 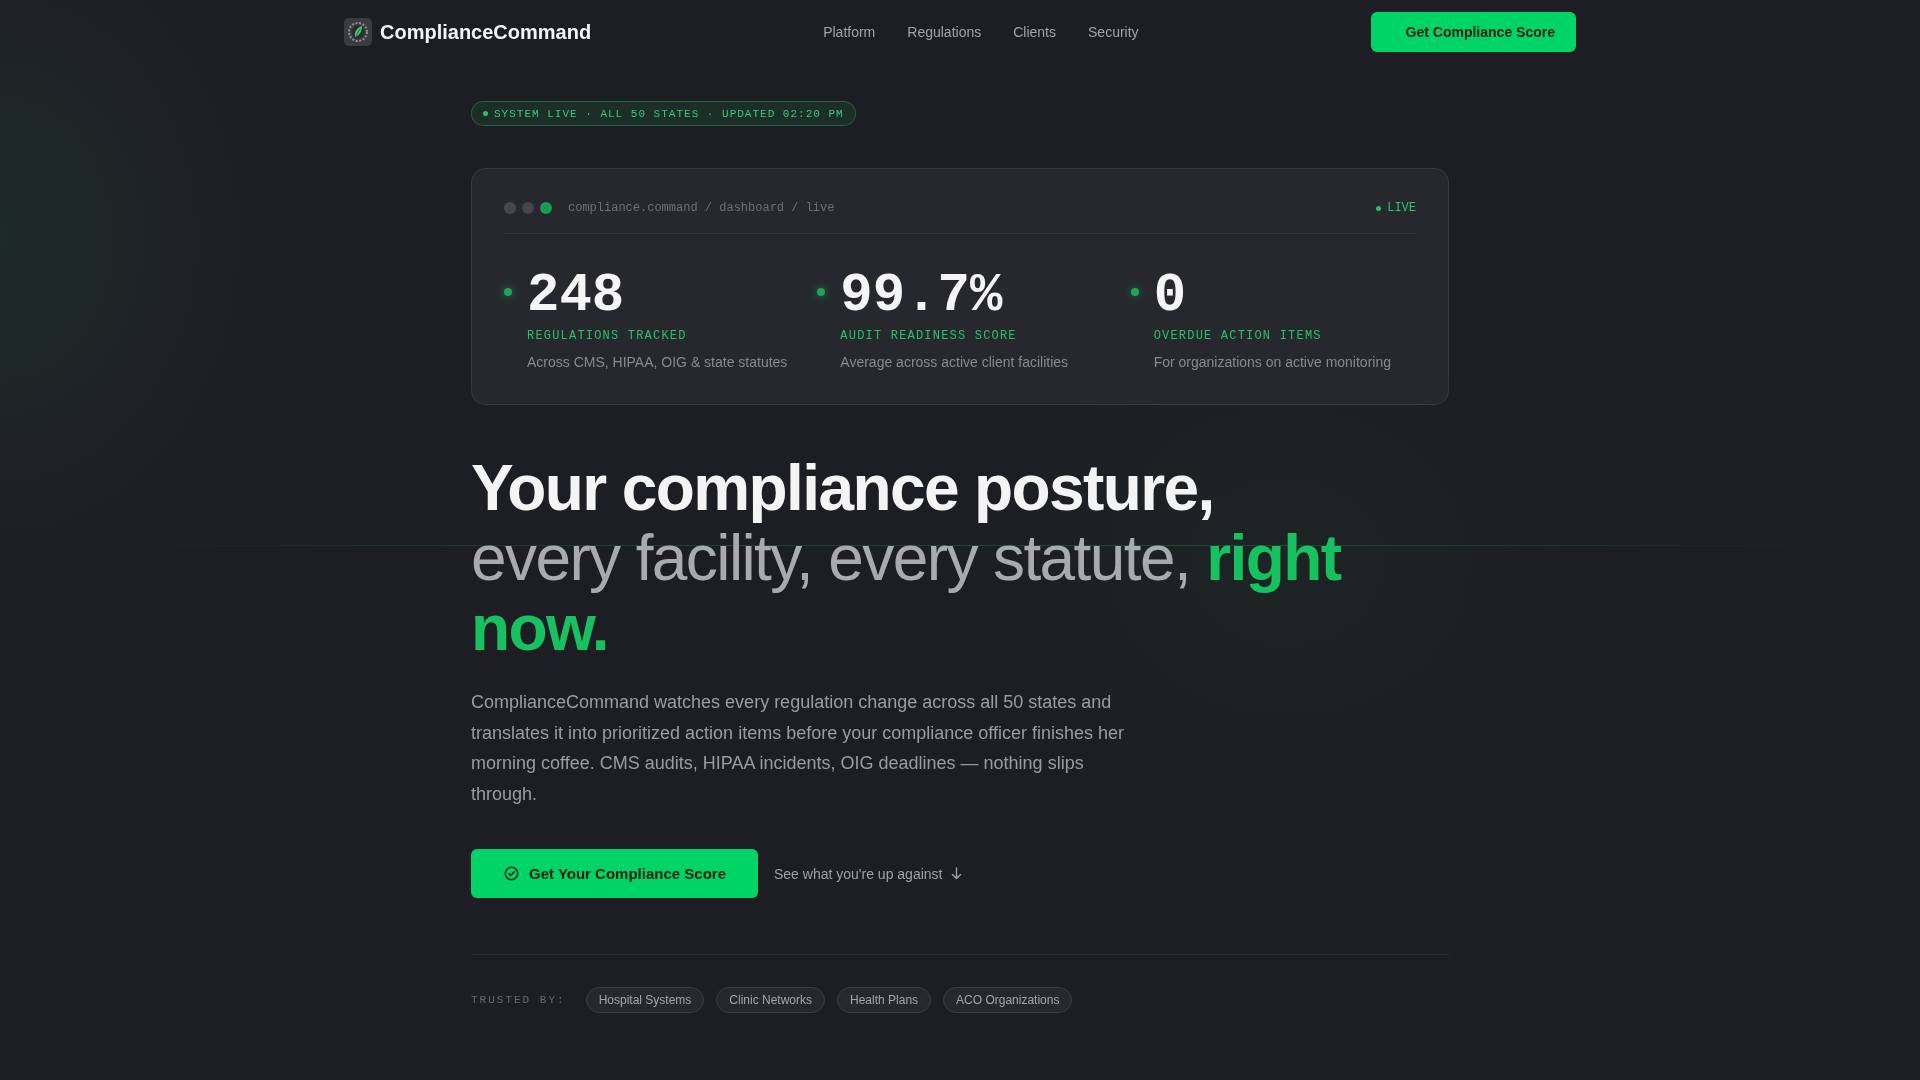 What do you see at coordinates (798, 748) in the screenshot?
I see `intro-paragraph: ComplianceCommand watches every regulation change across all 50 states and translates it into prioritized action items before your compliance officer finishes her morning coffee. CMS audits, HIPAA incidents, OIG deadlines — nothing slips through.` at bounding box center [798, 748].